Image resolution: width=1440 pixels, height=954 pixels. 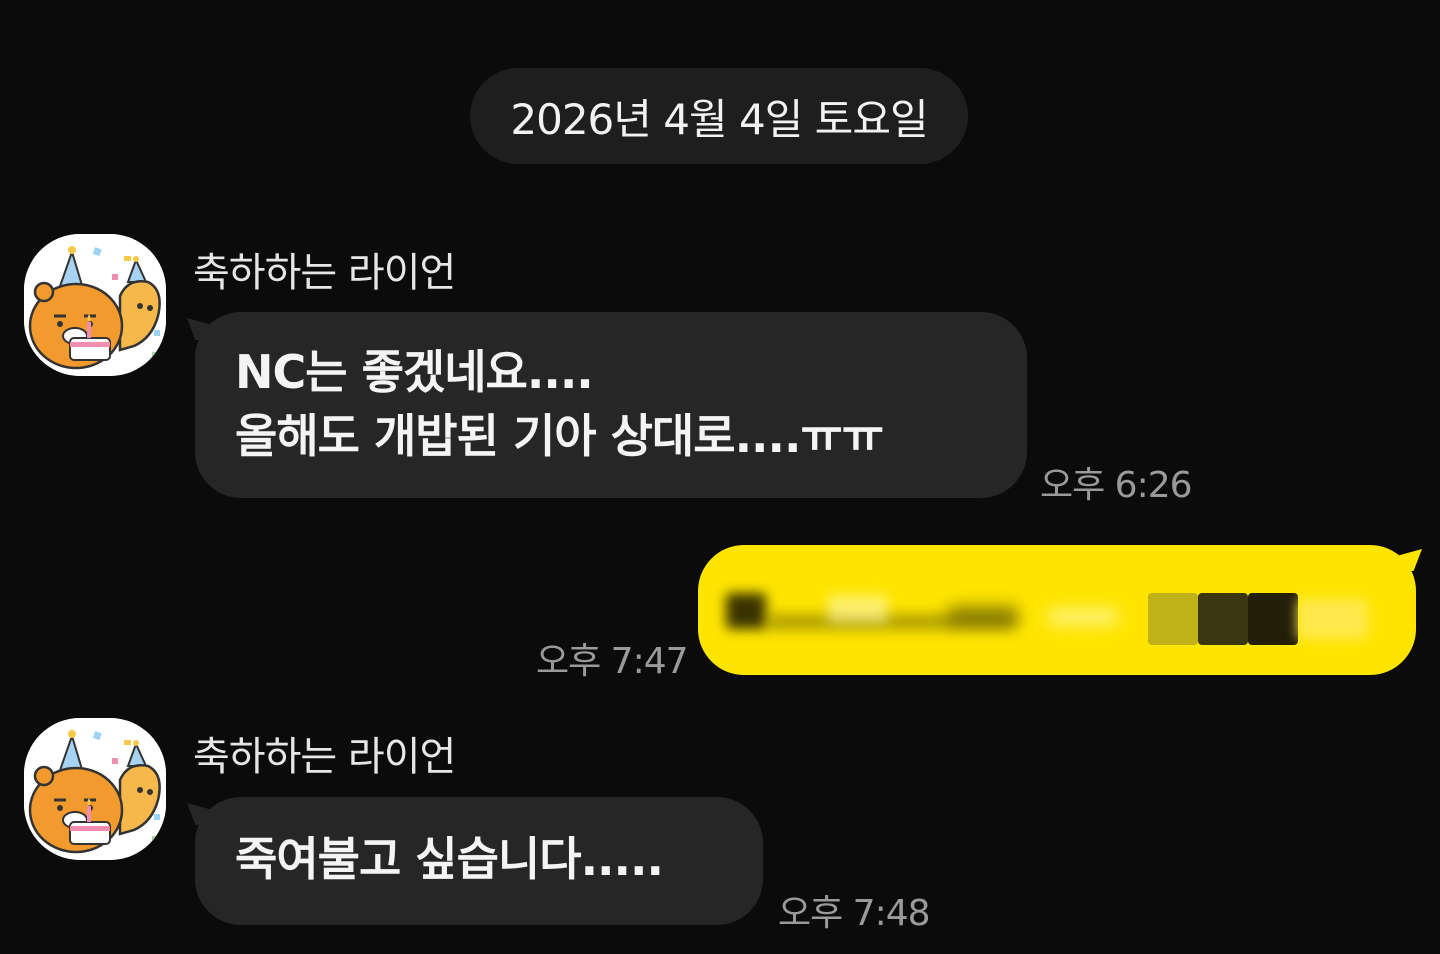 I want to click on date-divider: 2026년 4월 4일 토요일, so click(x=719, y=116).